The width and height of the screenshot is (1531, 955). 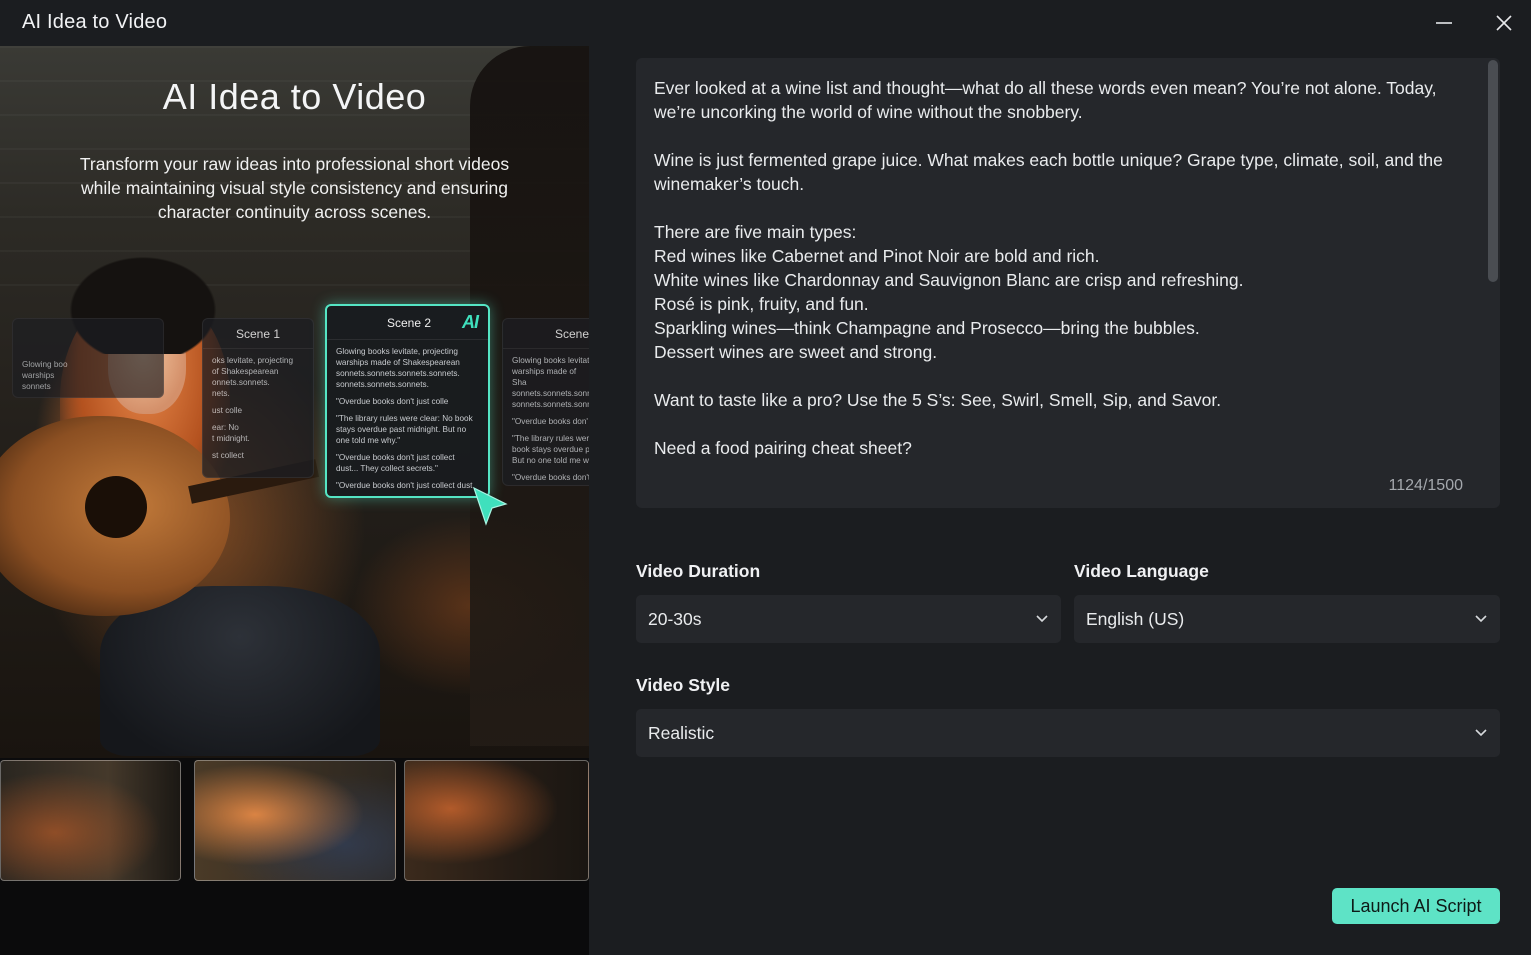 What do you see at coordinates (36, 386) in the screenshot?
I see `card-line: sonnets` at bounding box center [36, 386].